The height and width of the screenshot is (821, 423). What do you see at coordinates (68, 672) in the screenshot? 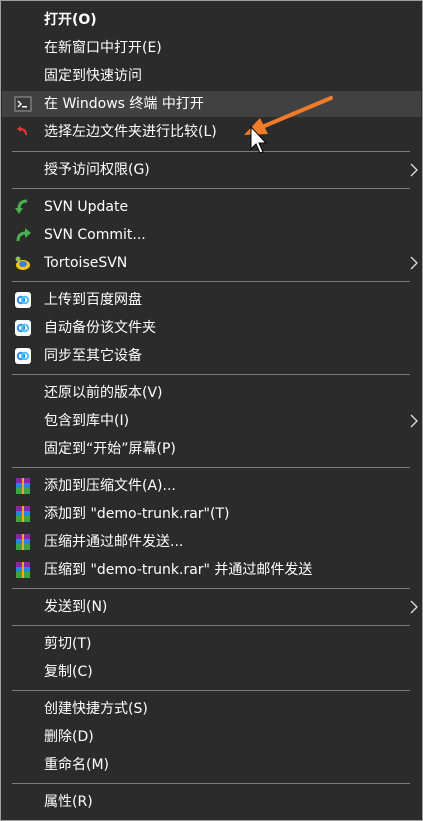
I see `menu-item-label: 复制(C)` at bounding box center [68, 672].